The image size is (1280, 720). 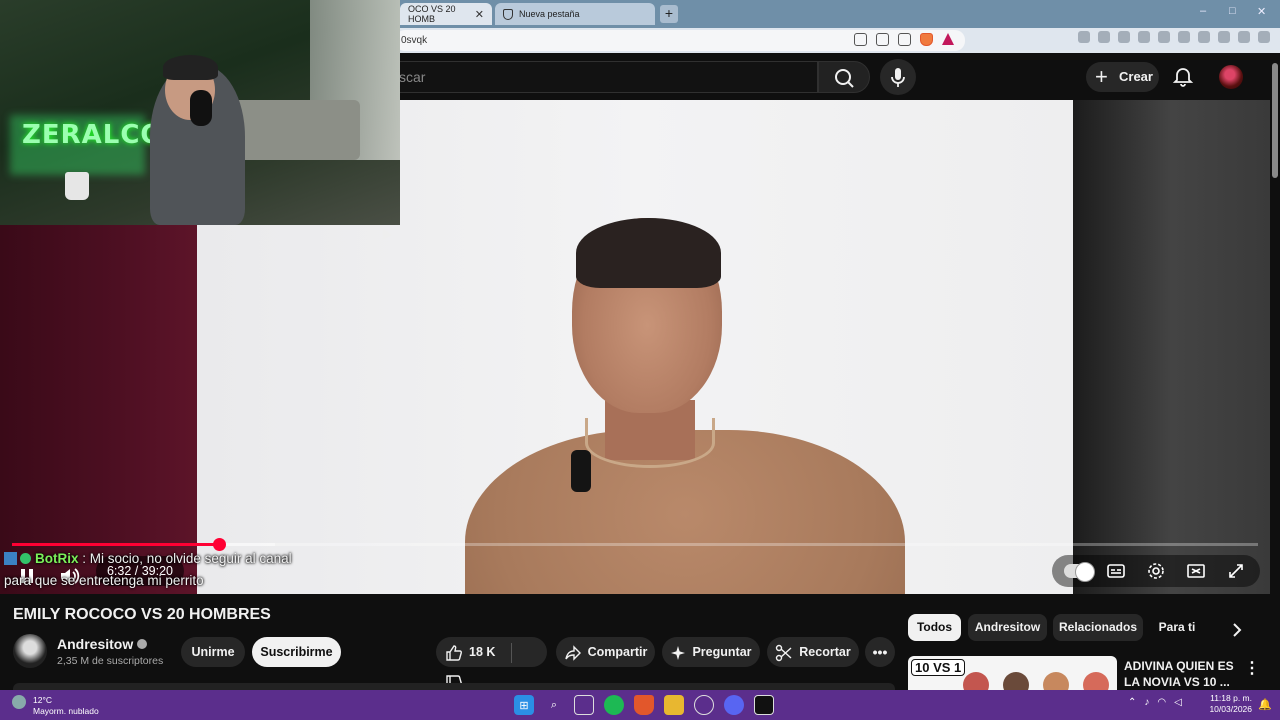 What do you see at coordinates (1178, 702) in the screenshot?
I see `speaker-icon: ◁` at bounding box center [1178, 702].